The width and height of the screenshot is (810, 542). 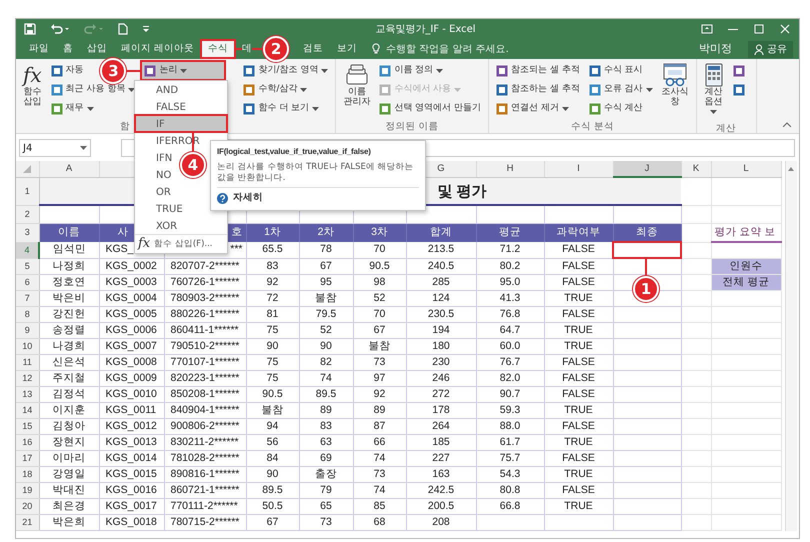 I want to click on ribbon-tab: 홈, so click(x=68, y=49).